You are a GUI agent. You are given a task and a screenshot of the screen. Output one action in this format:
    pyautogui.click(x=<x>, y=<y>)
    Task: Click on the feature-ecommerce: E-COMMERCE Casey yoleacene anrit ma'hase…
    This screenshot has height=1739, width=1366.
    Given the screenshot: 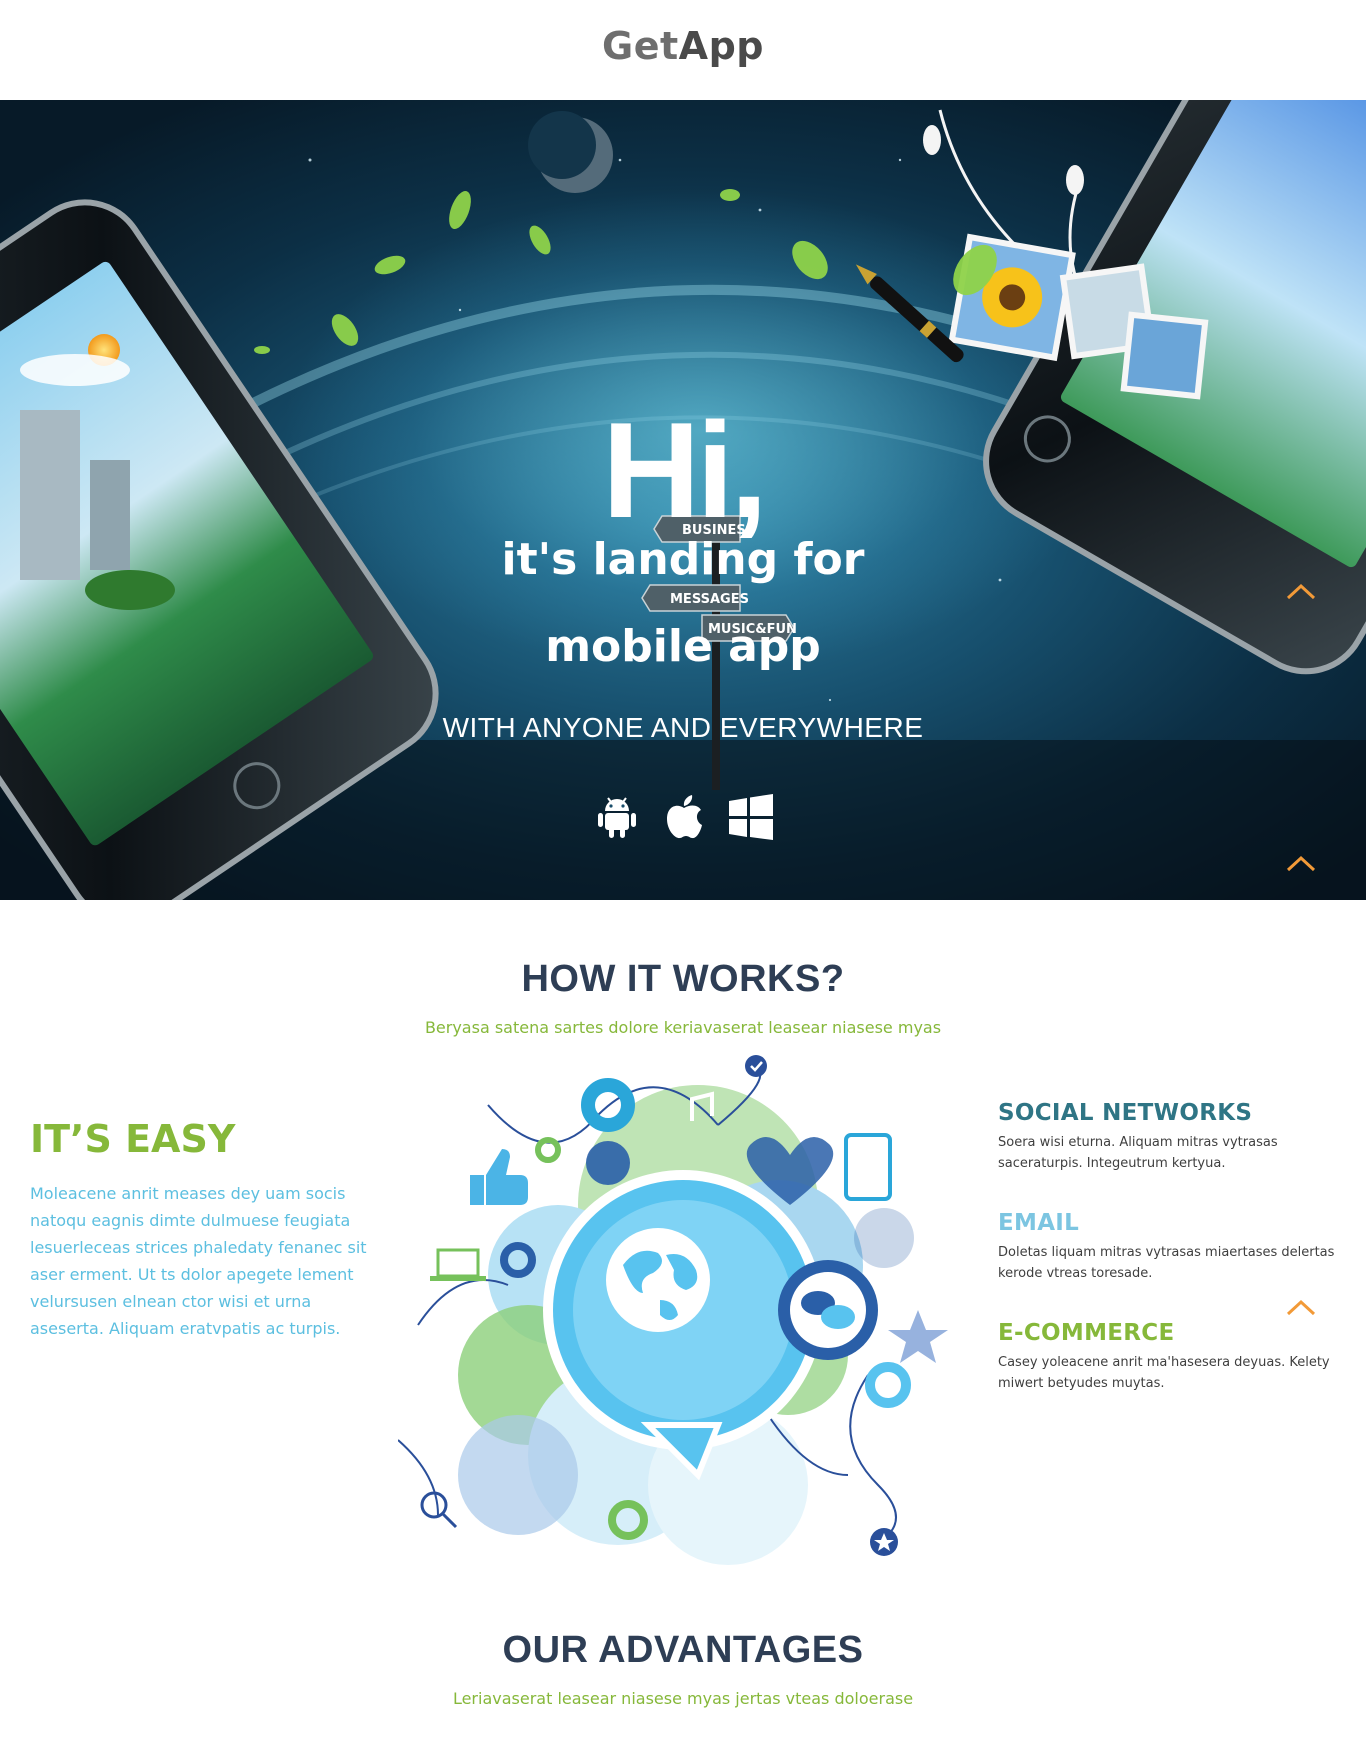 What is the action you would take?
    pyautogui.click(x=1168, y=1357)
    